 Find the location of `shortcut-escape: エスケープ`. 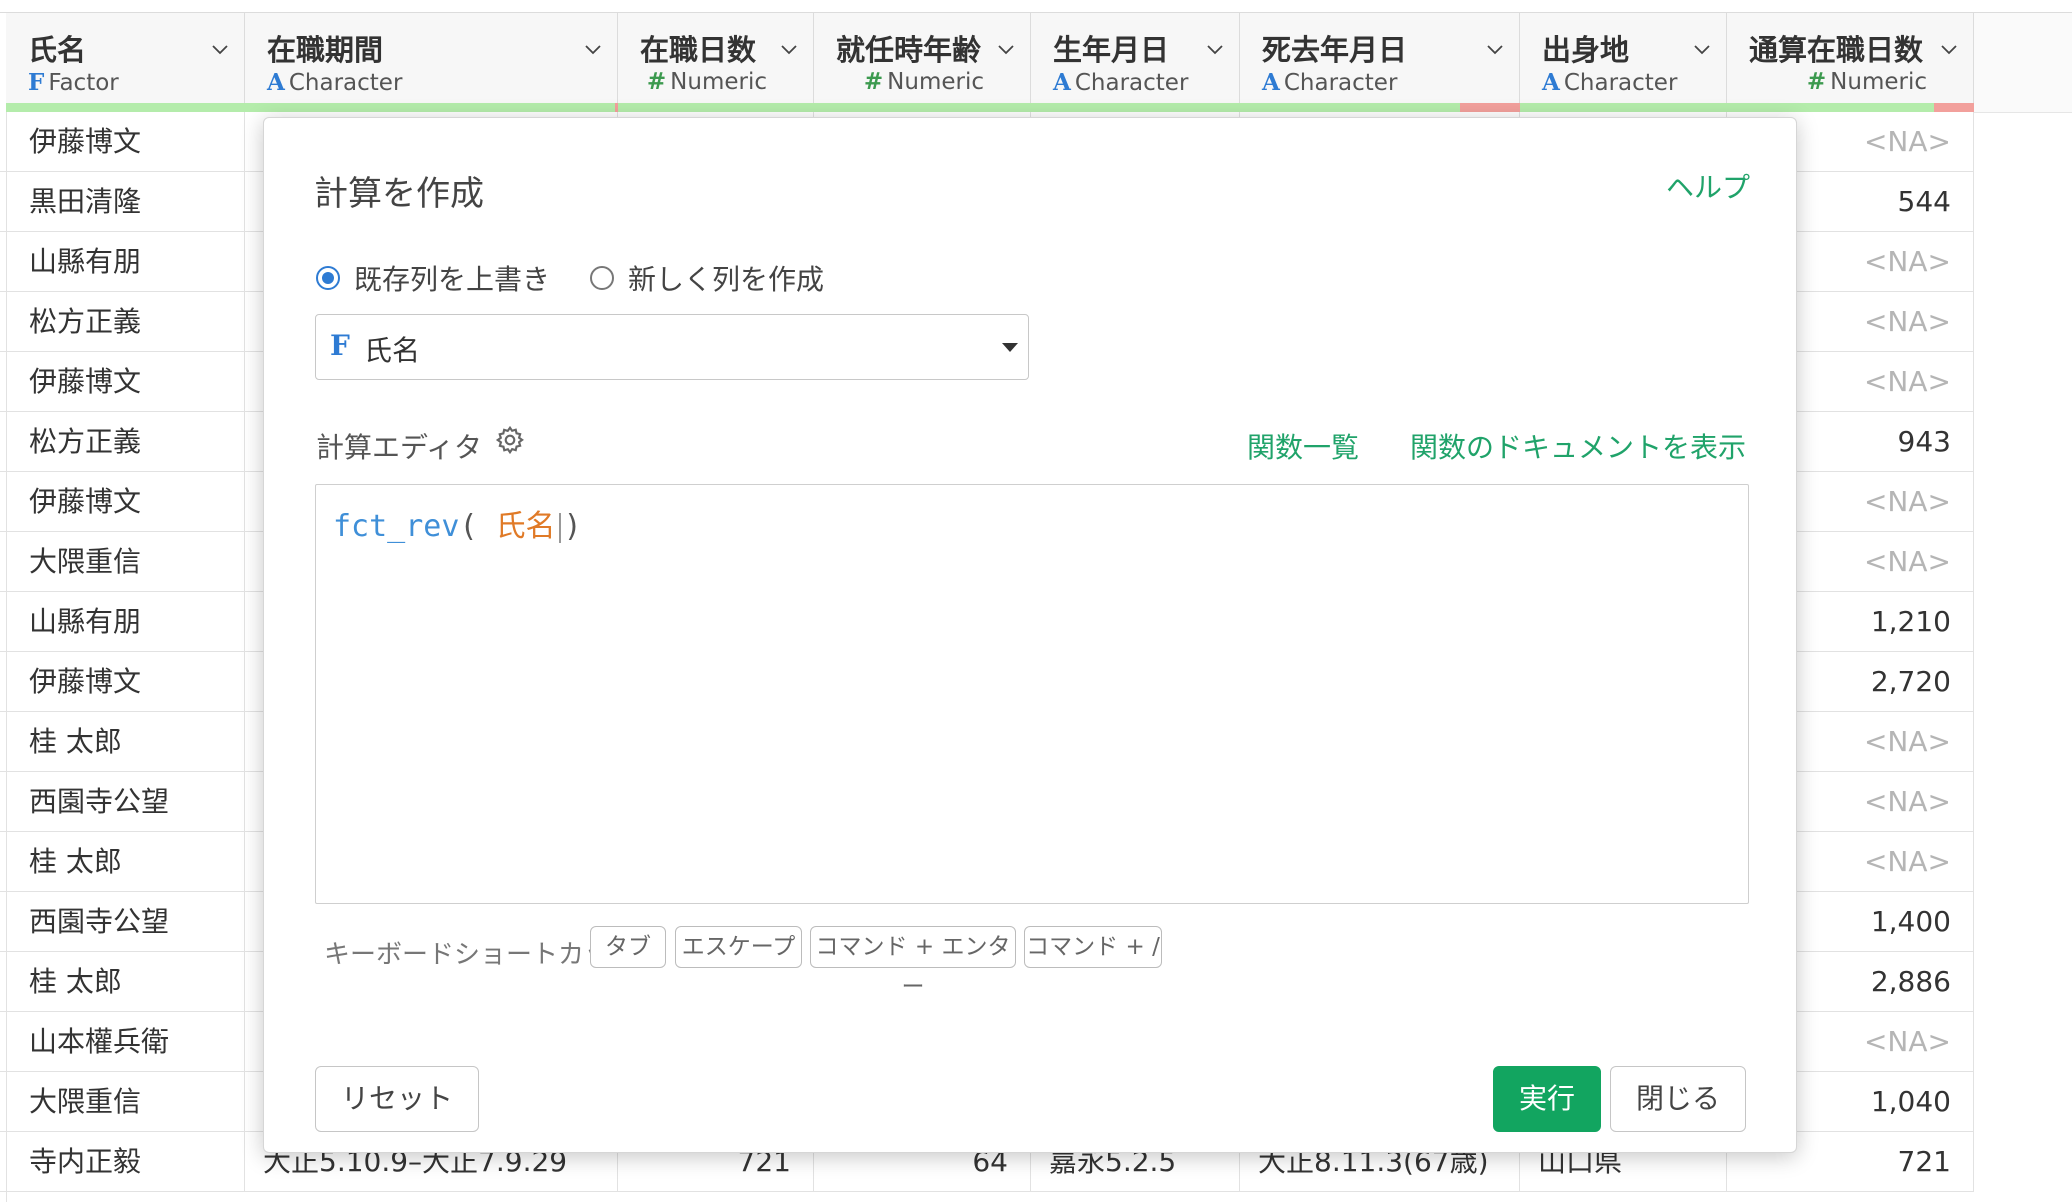

shortcut-escape: エスケープ is located at coordinates (738, 947).